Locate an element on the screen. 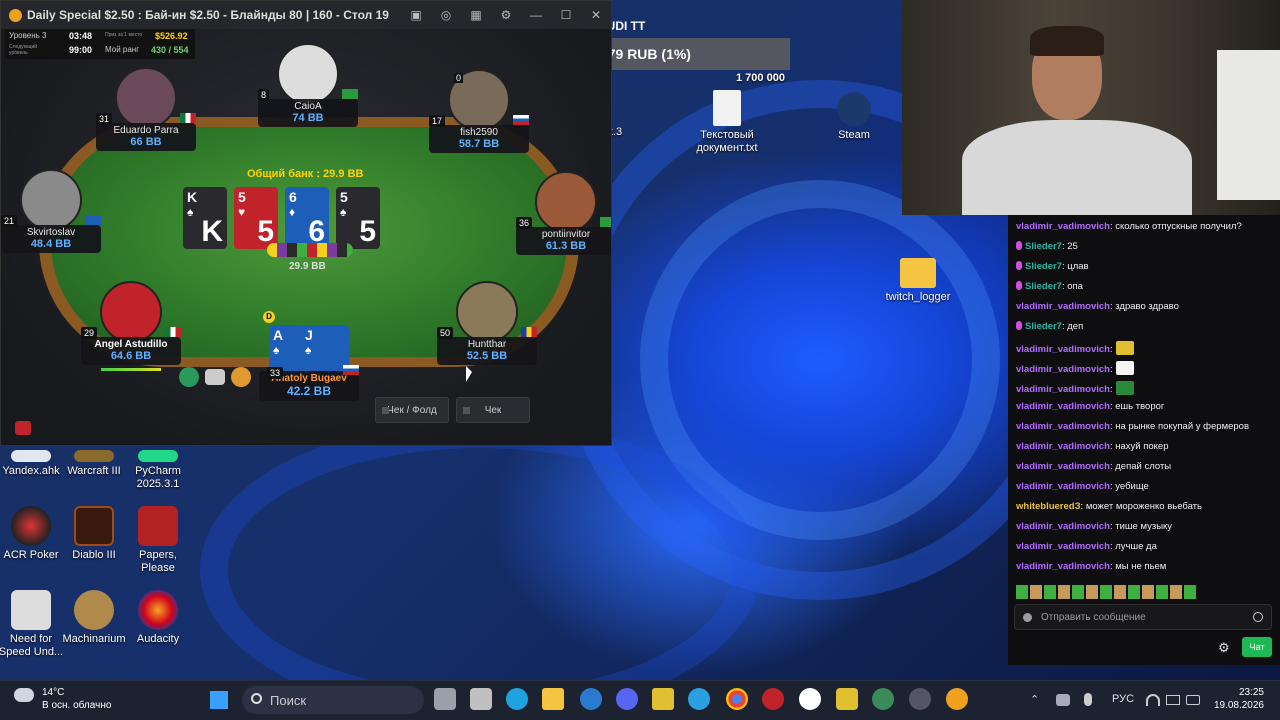 This screenshot has width=1280, height=720. check-button: Чек is located at coordinates (493, 410).